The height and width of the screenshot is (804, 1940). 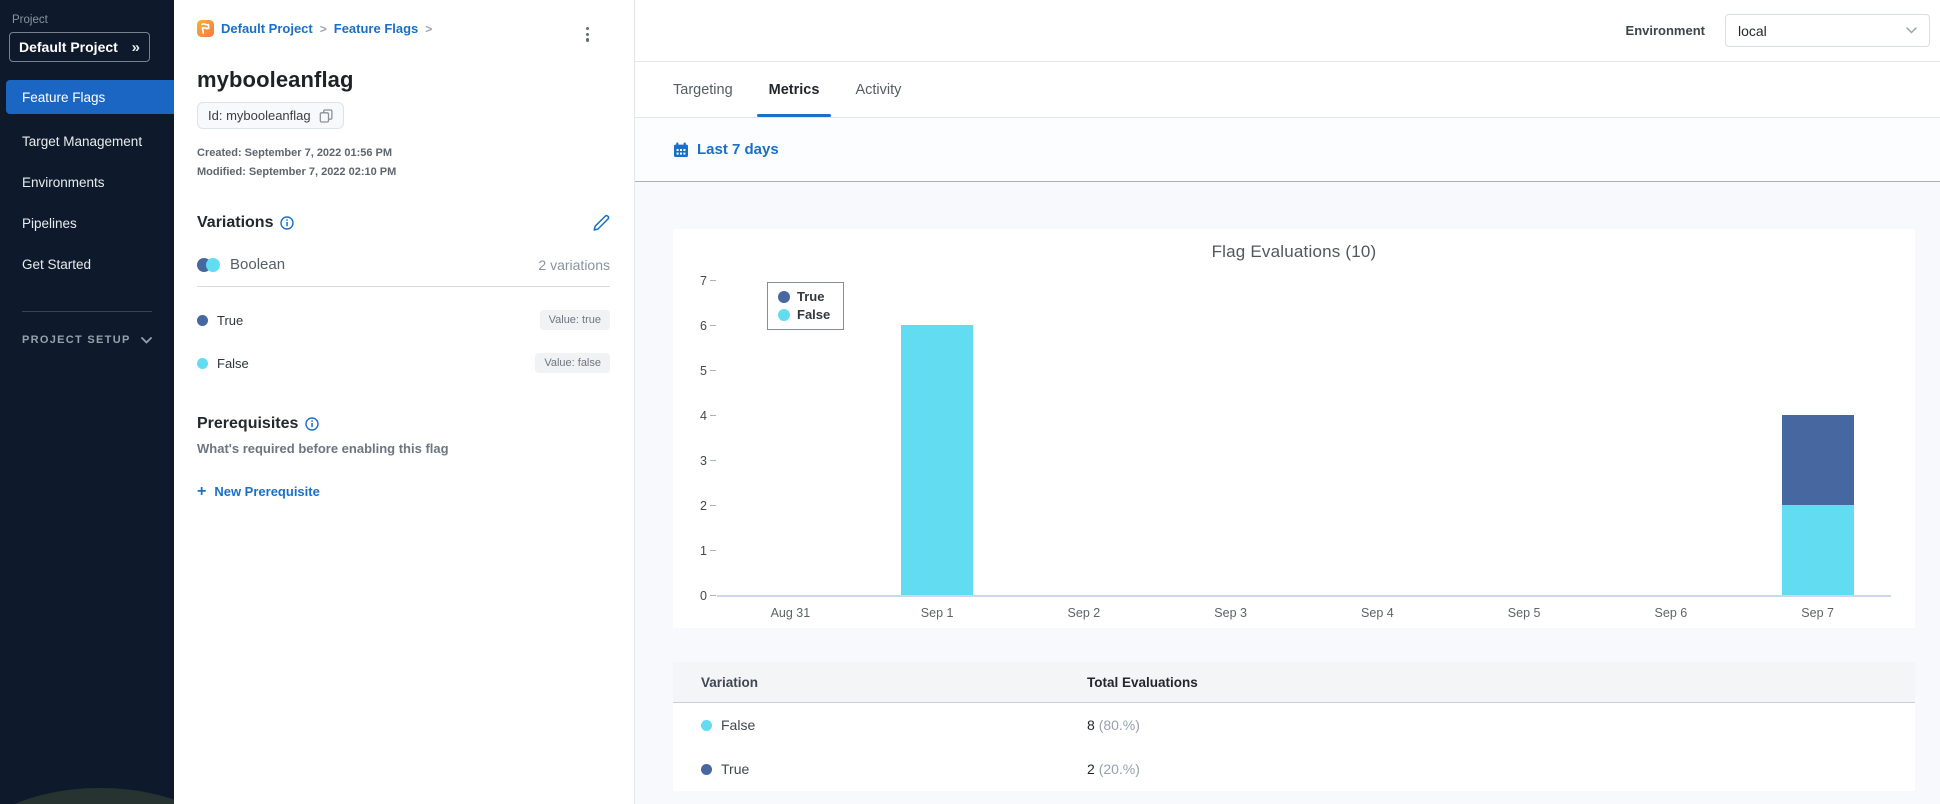 What do you see at coordinates (87, 223) in the screenshot?
I see `sidebar-item-pipelines: Pipelines` at bounding box center [87, 223].